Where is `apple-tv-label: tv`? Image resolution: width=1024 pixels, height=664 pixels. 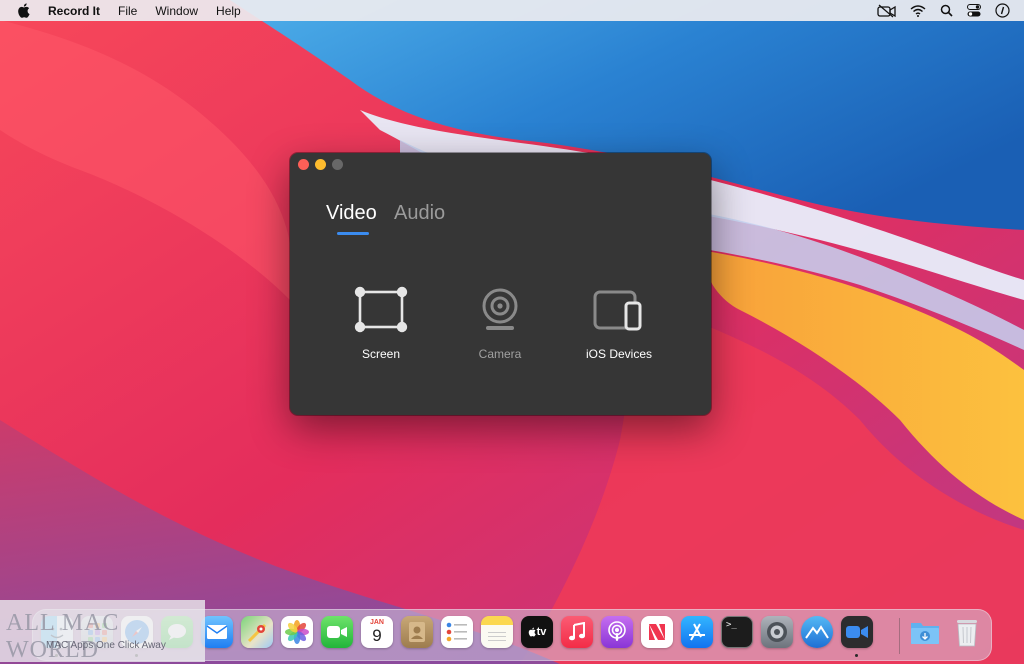
apple-tv-label: tv is located at coordinates (541, 632).